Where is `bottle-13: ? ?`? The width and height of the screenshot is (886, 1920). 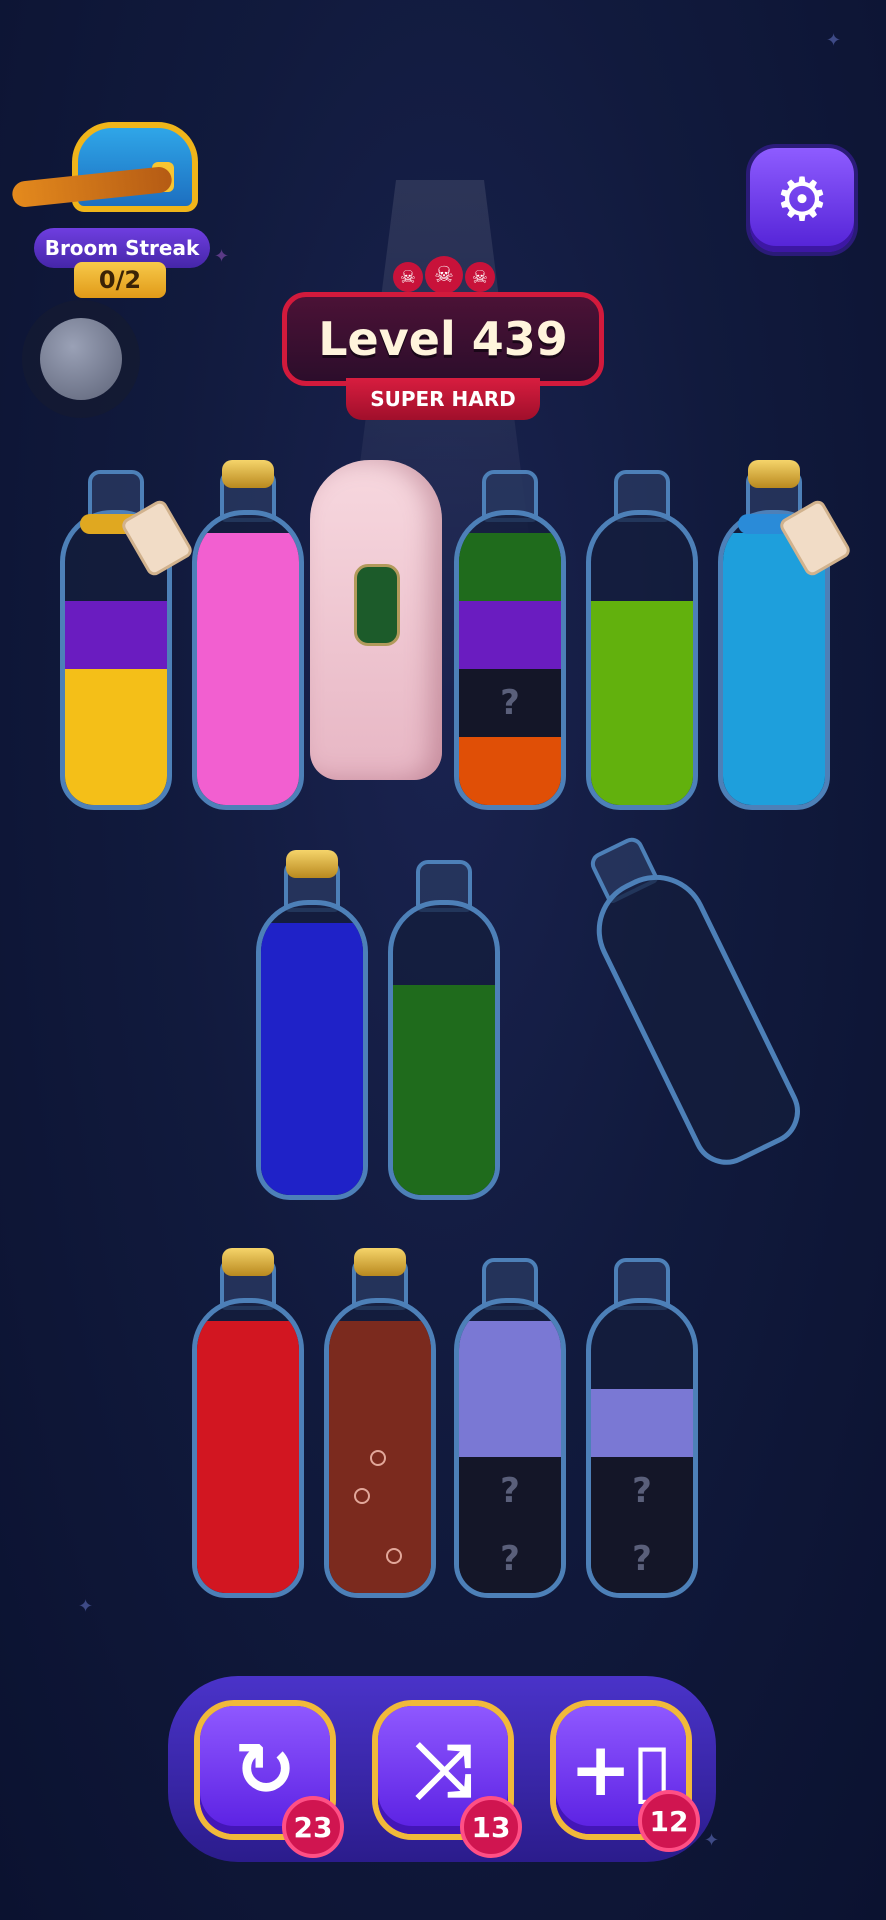 bottle-13: ? ? is located at coordinates (642, 1428).